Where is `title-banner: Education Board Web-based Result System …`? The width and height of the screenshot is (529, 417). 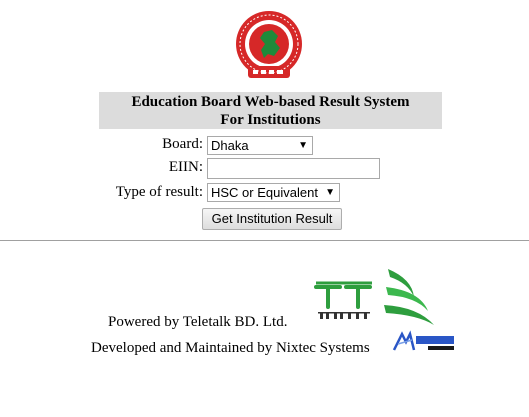 title-banner: Education Board Web-based Result System … is located at coordinates (270, 110).